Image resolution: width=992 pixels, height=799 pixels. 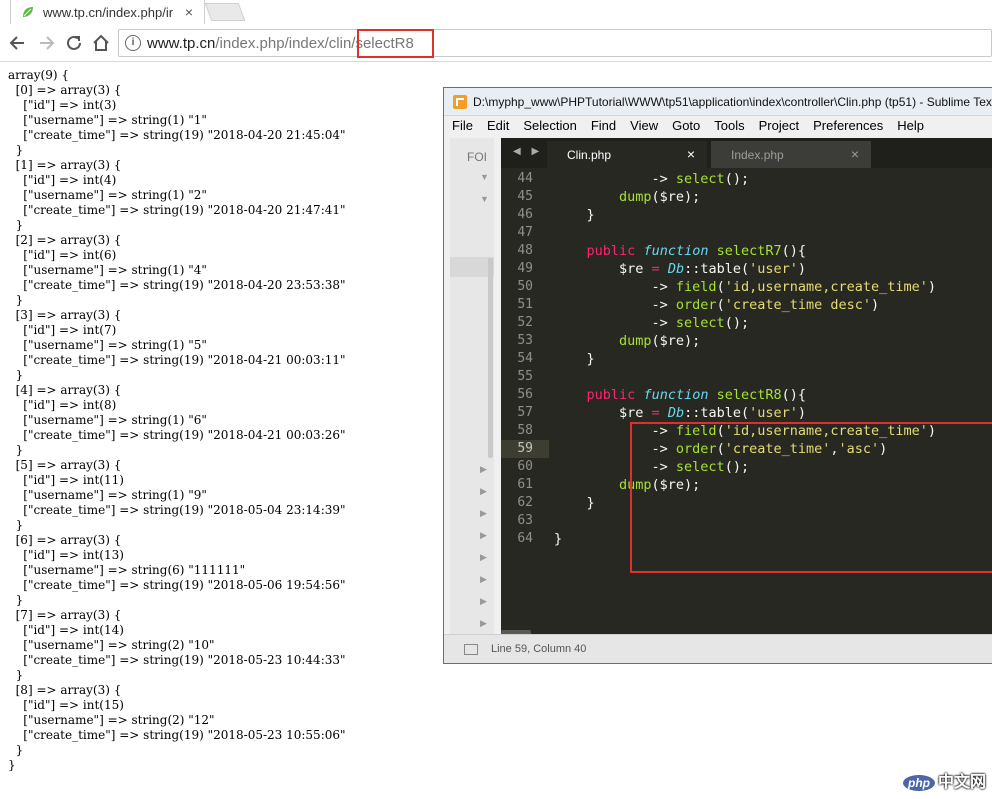 What do you see at coordinates (589, 155) in the screenshot?
I see `tab-label: Clin.php` at bounding box center [589, 155].